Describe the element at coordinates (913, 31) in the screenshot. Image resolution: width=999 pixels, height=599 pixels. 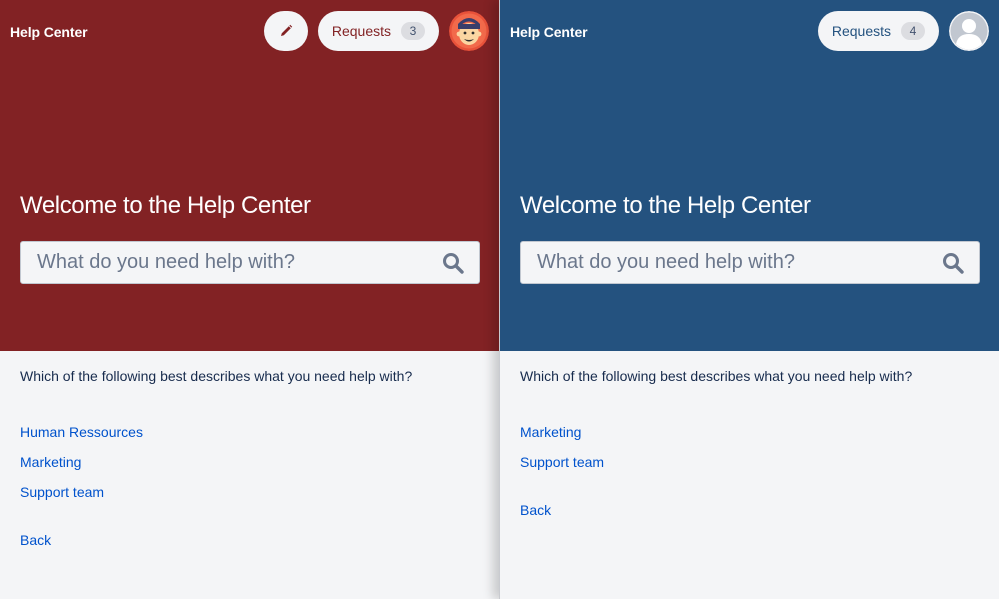
I see `requests-count-badge: 4` at that location.